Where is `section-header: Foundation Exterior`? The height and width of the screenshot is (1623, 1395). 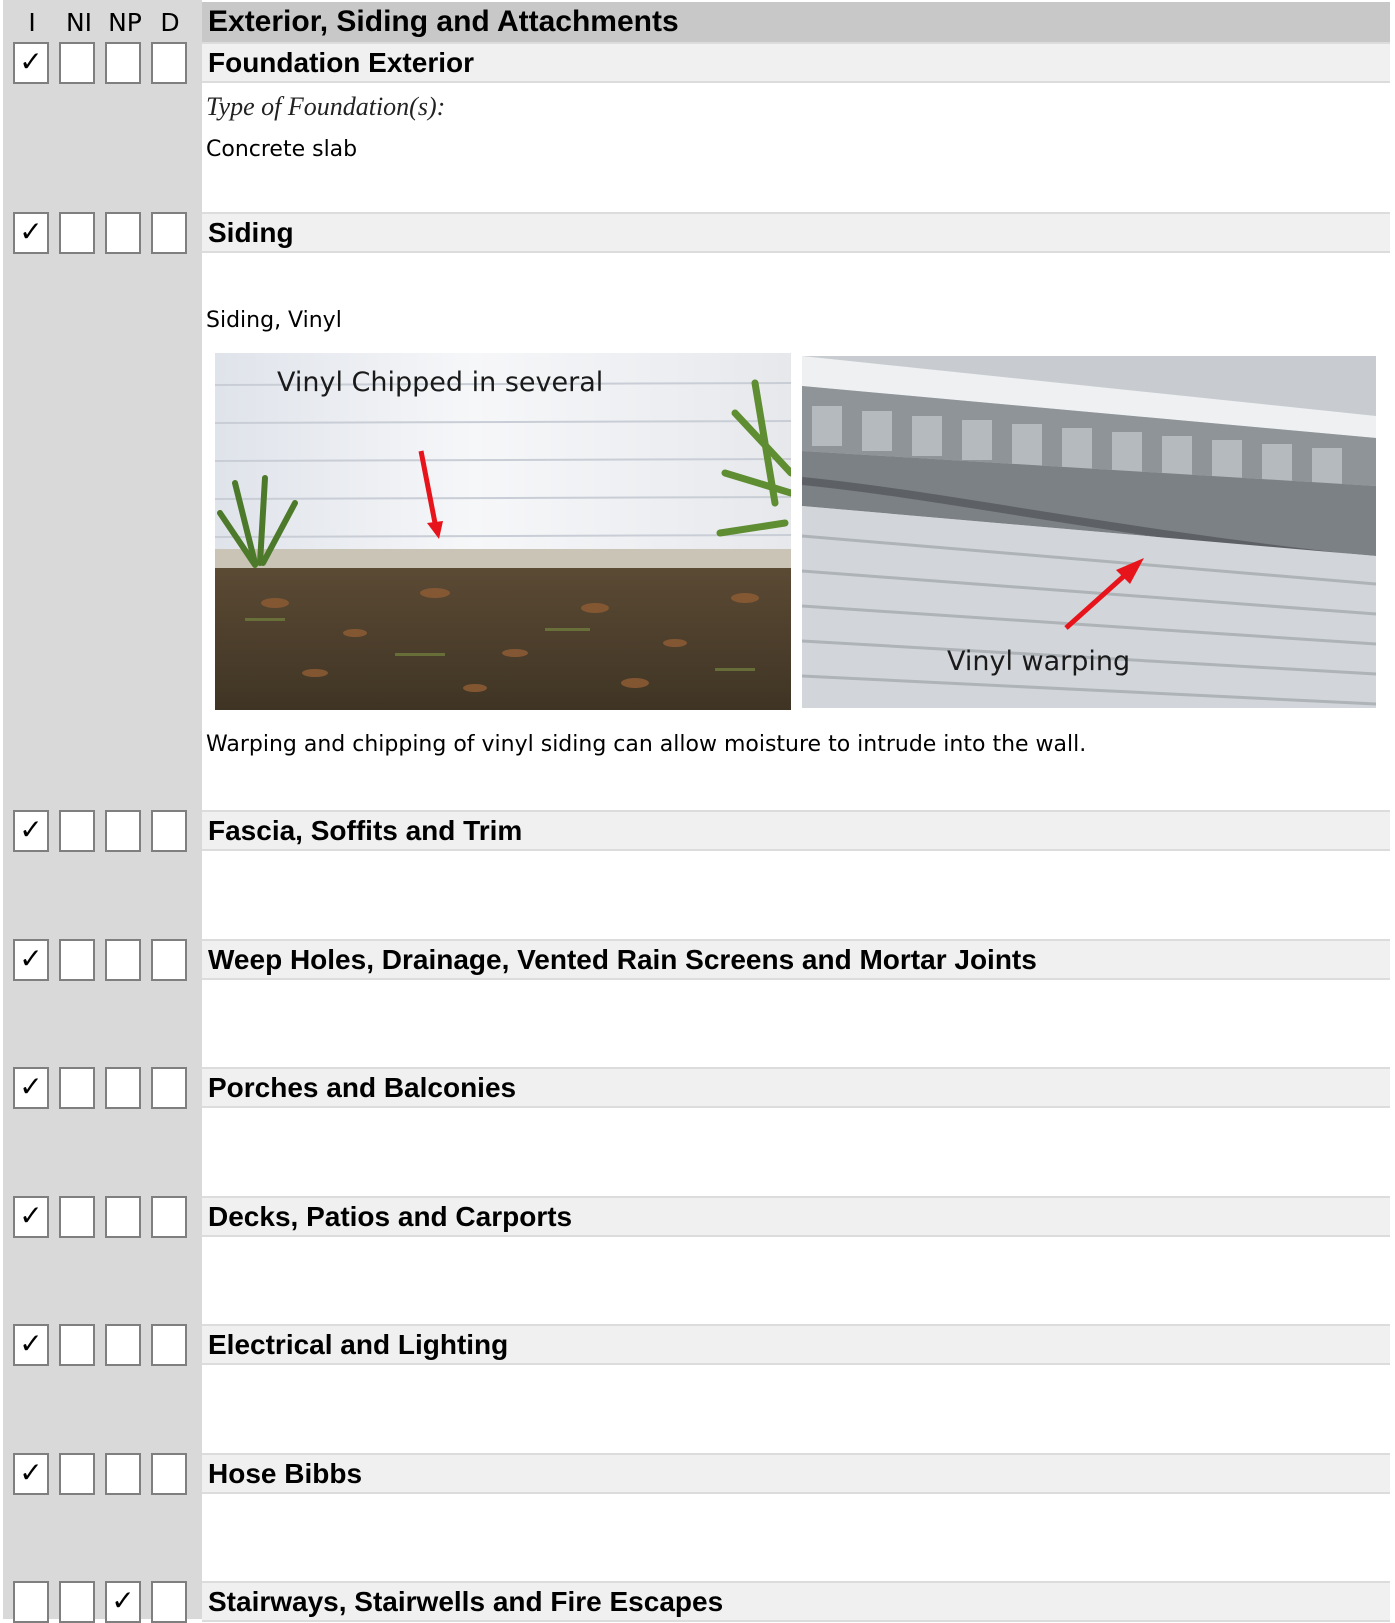
section-header: Foundation Exterior is located at coordinates (796, 62).